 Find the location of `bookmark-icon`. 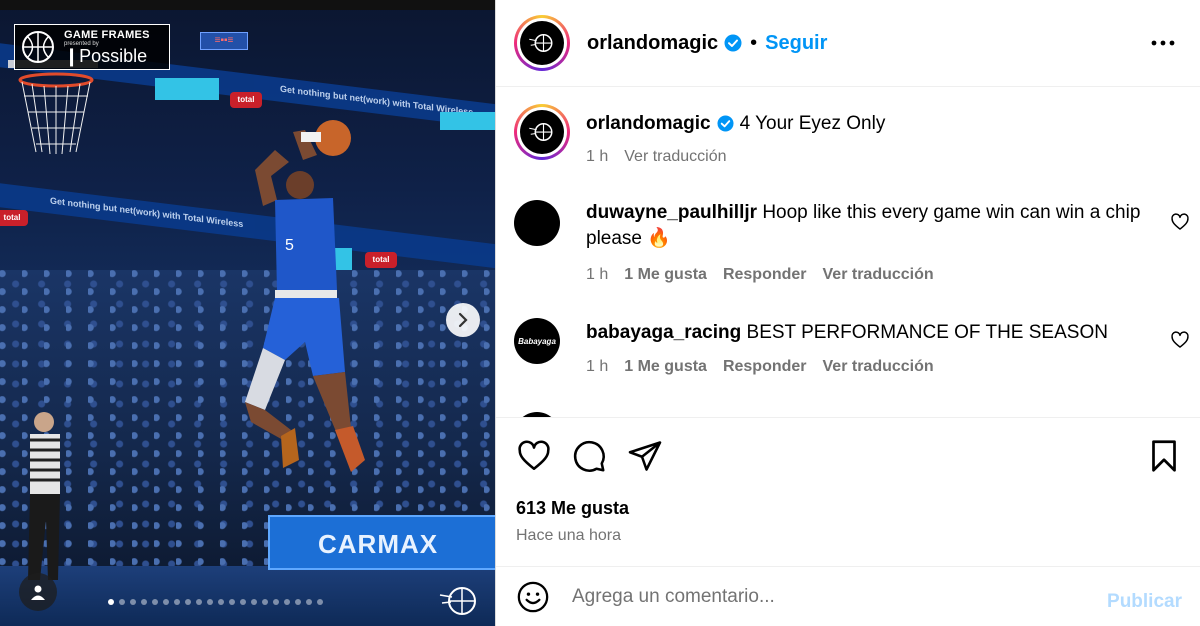

bookmark-icon is located at coordinates (1164, 456).